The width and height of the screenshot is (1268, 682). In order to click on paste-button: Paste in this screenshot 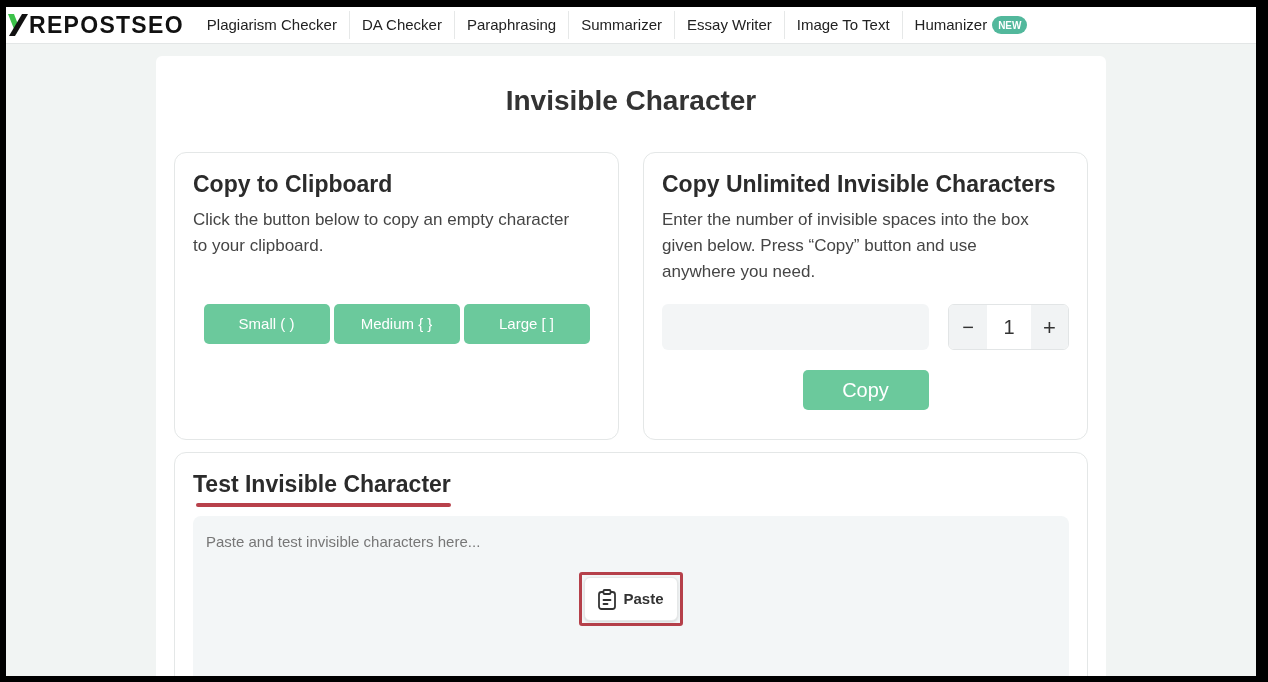, I will do `click(631, 599)`.